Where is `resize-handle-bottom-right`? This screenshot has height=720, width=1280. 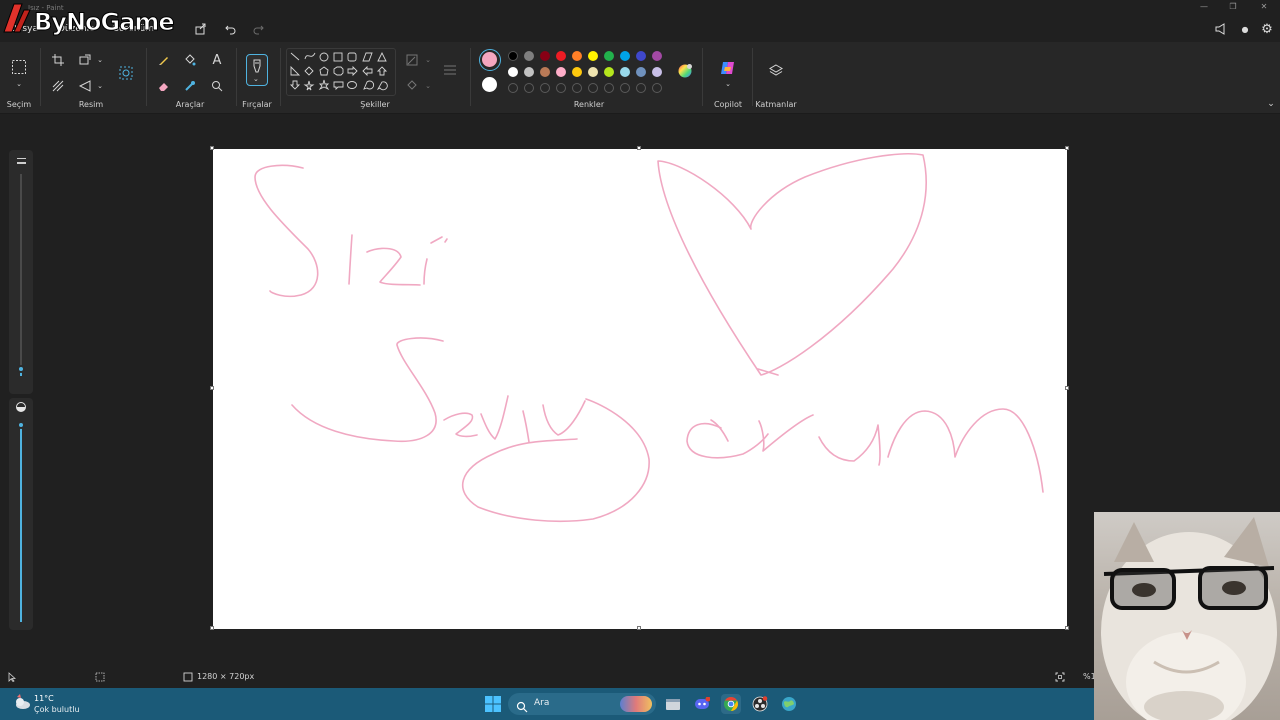
resize-handle-bottom-right is located at coordinates (1067, 628).